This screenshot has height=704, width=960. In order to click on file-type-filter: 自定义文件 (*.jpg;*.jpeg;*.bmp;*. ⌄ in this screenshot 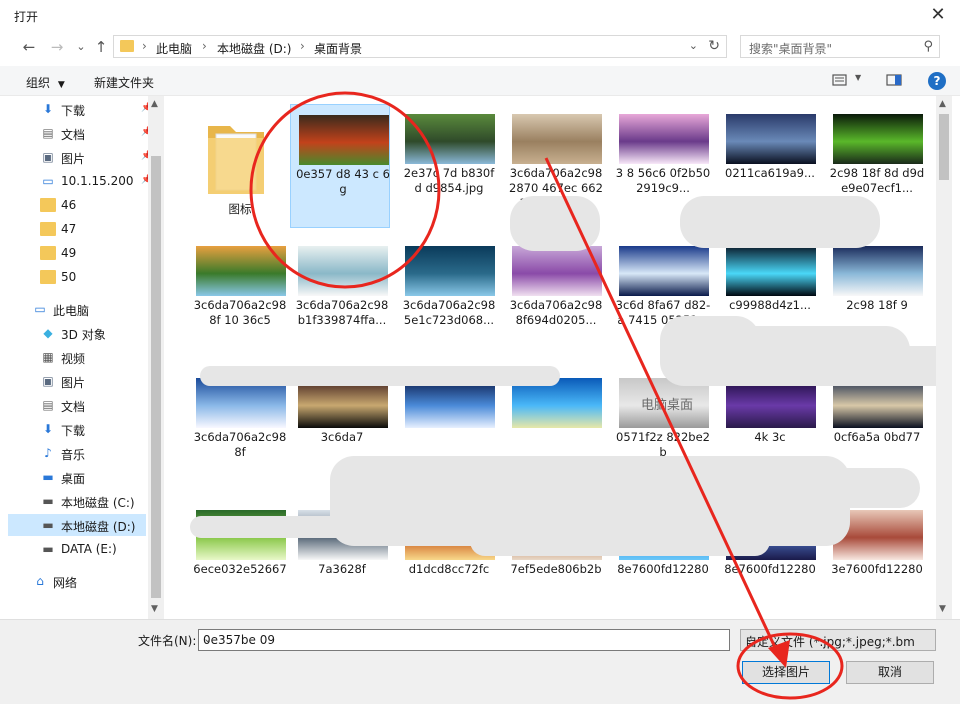, I will do `click(838, 640)`.